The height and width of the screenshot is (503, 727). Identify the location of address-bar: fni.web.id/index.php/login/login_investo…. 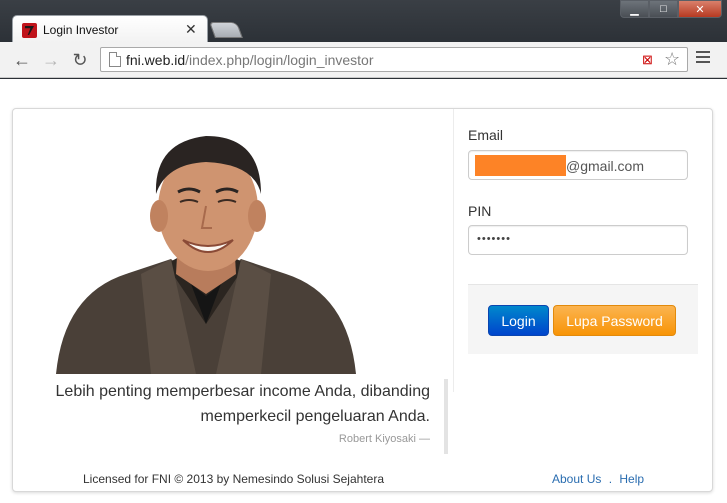
(394, 59).